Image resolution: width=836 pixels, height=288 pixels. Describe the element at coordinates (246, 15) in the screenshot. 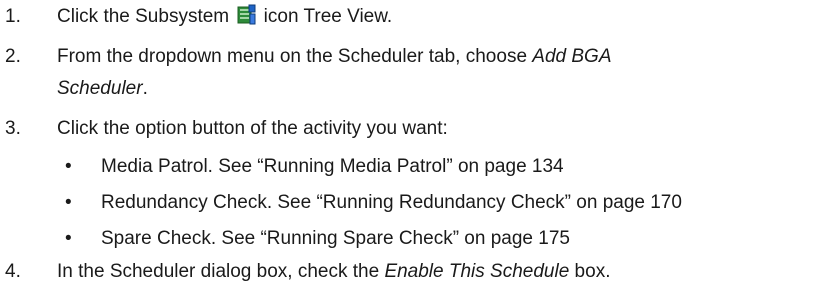

I see `subsystem-icon` at that location.